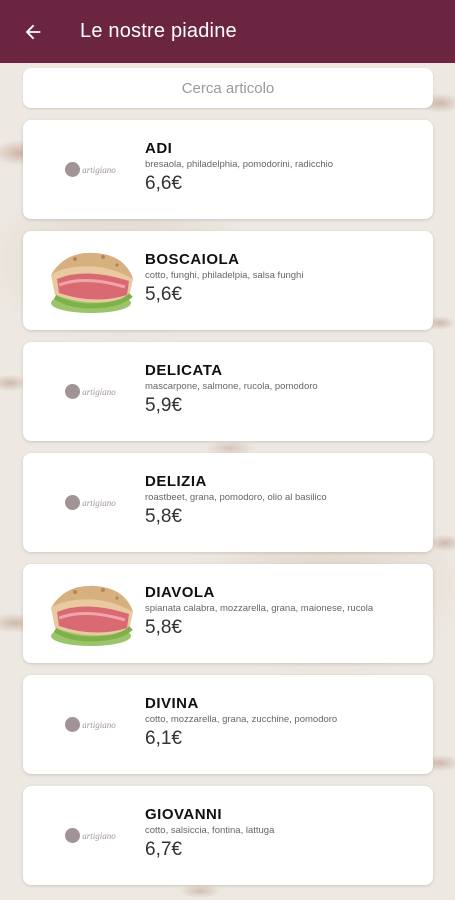 The height and width of the screenshot is (900, 455). Describe the element at coordinates (159, 148) in the screenshot. I see `product-name: ADI` at that location.